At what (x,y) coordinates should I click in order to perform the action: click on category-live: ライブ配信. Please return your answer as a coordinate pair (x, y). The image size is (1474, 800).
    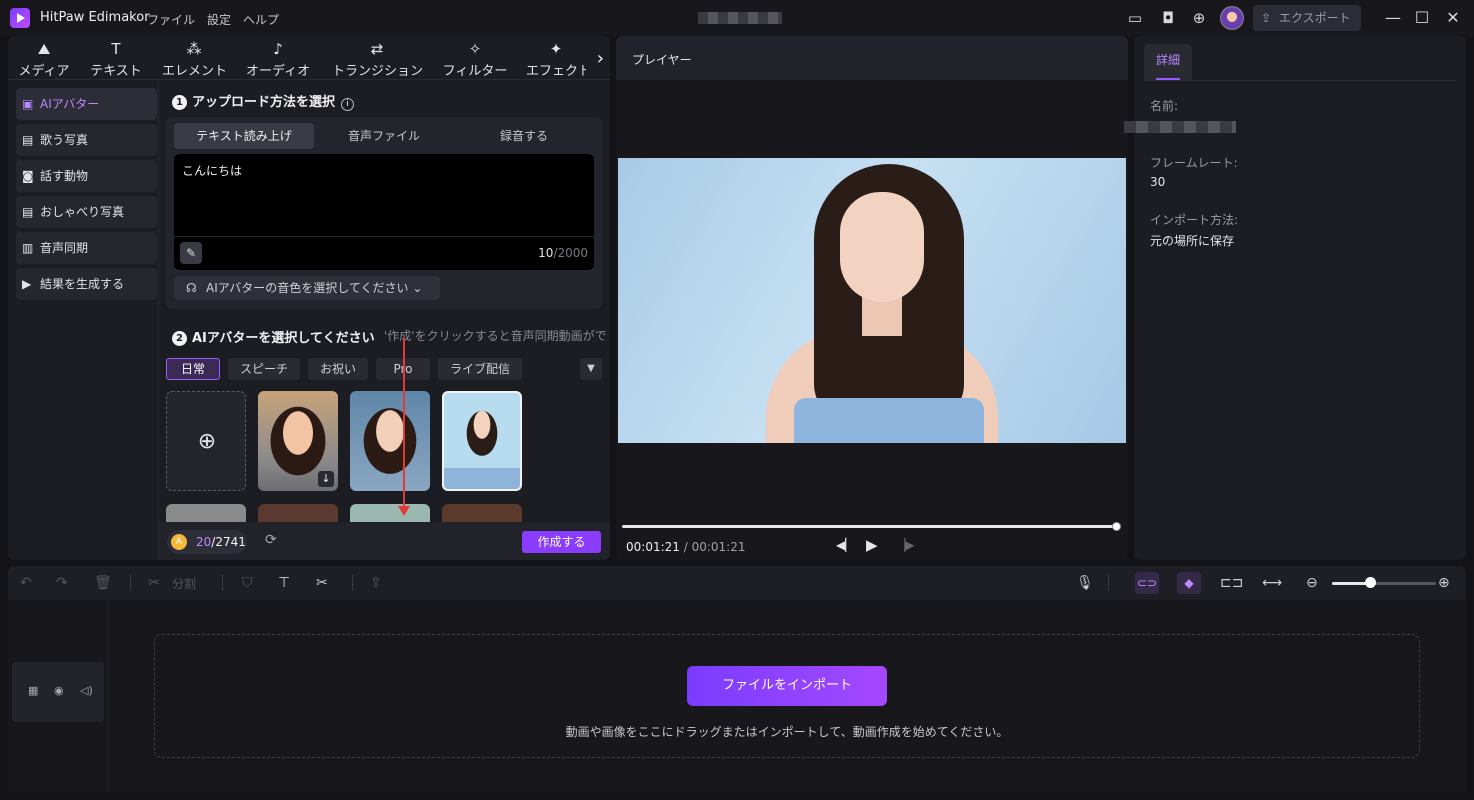
    Looking at the image, I should click on (480, 369).